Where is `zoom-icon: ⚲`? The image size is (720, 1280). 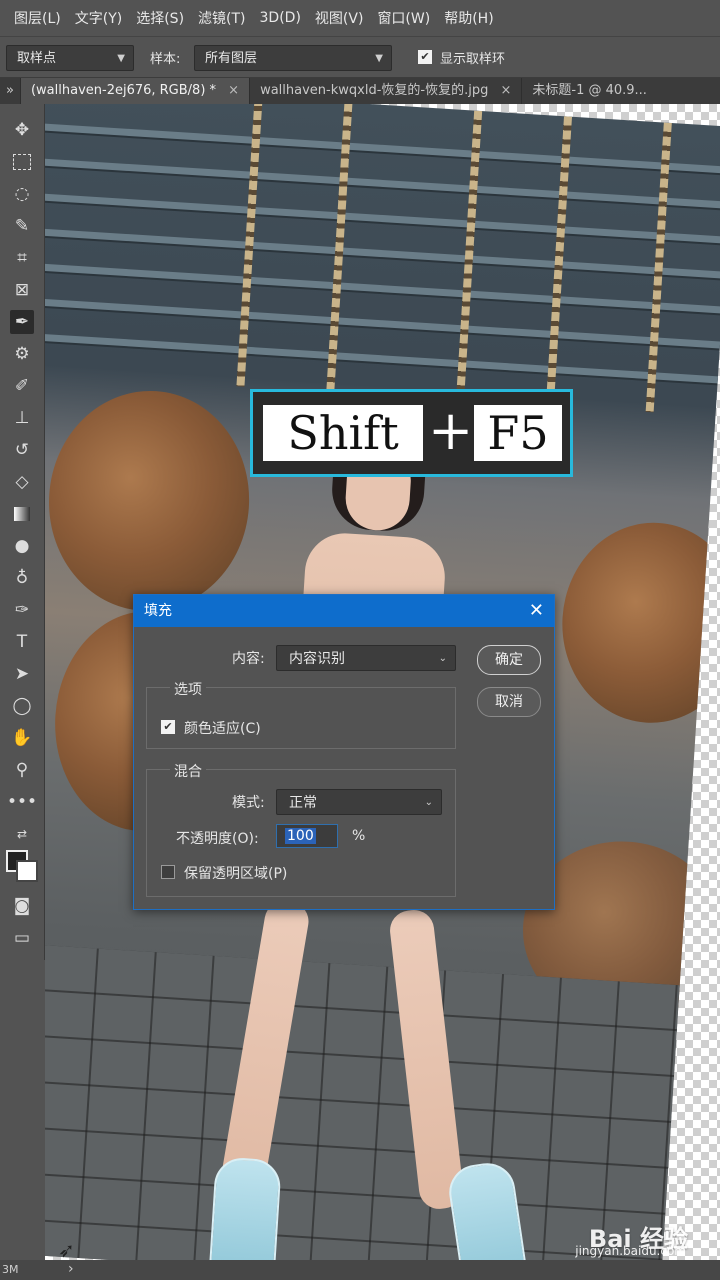
zoom-icon: ⚲ is located at coordinates (22, 770).